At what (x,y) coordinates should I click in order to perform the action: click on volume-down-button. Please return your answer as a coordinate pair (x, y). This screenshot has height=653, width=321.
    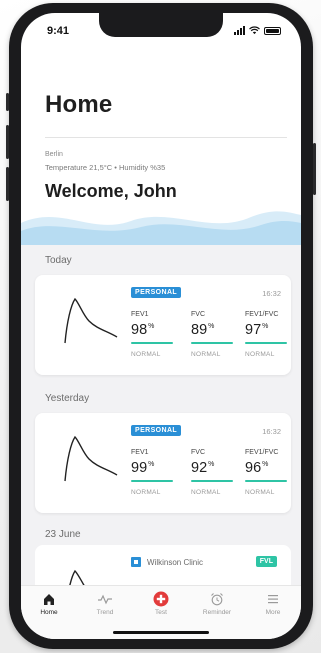
    Looking at the image, I should click on (7, 184).